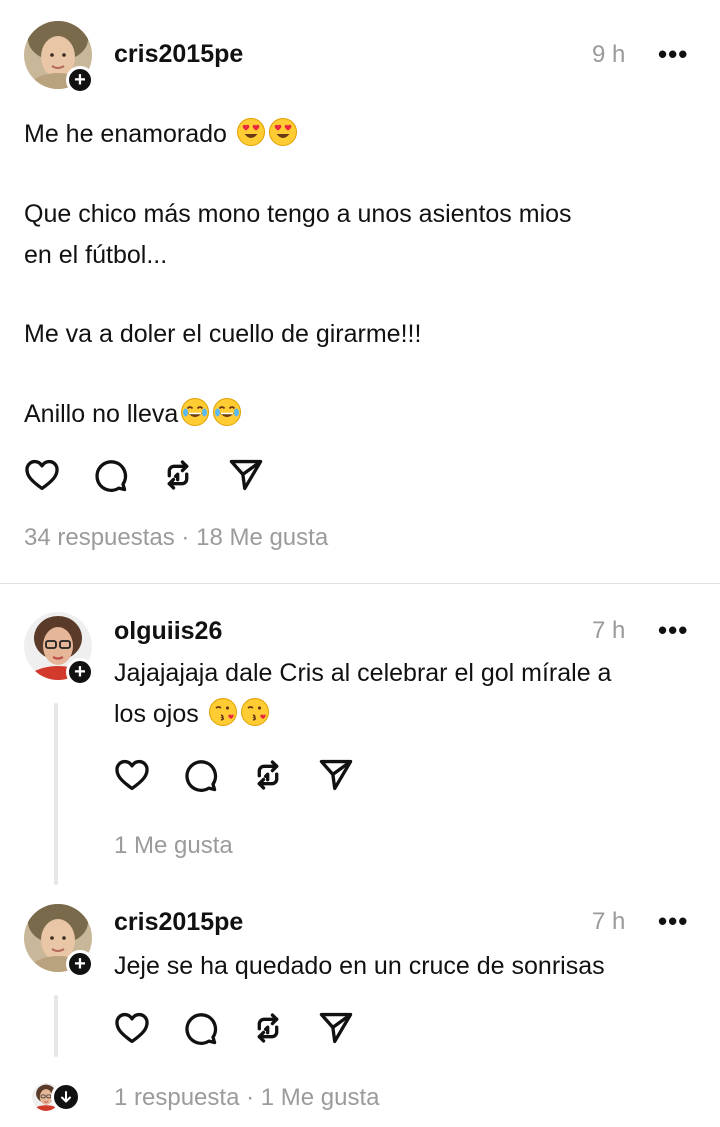 The image size is (720, 1127). I want to click on divider, so click(360, 583).